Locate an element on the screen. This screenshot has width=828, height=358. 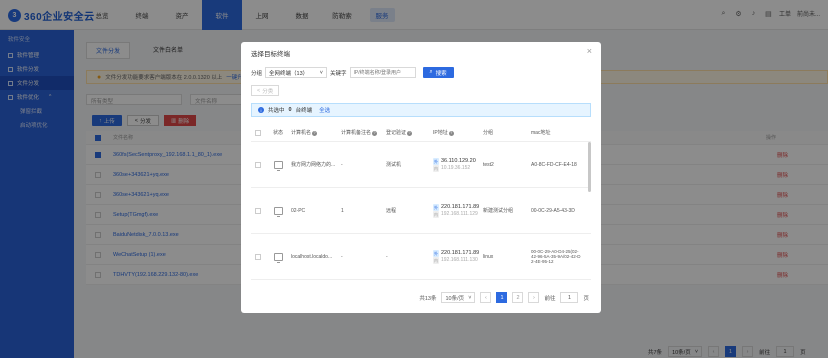
search-button-label: 搜索 is located at coordinates (441, 73).